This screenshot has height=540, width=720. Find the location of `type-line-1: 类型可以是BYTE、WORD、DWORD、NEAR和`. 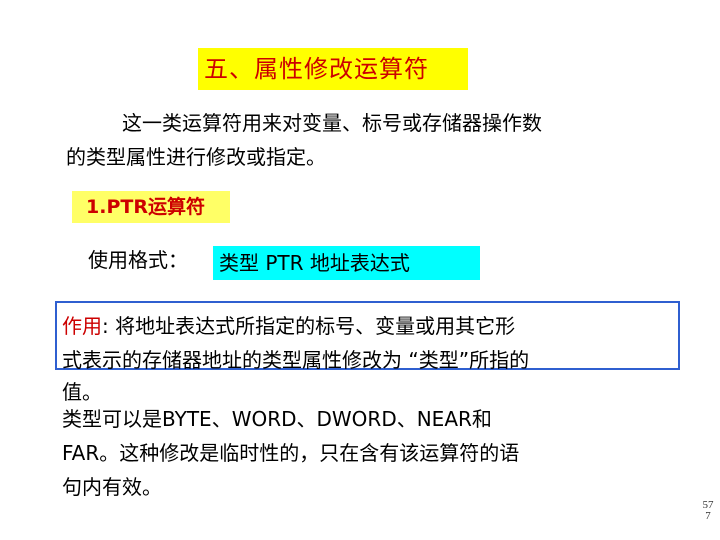

type-line-1: 类型可以是BYTE、WORD、DWORD、NEAR和 is located at coordinates (277, 419).